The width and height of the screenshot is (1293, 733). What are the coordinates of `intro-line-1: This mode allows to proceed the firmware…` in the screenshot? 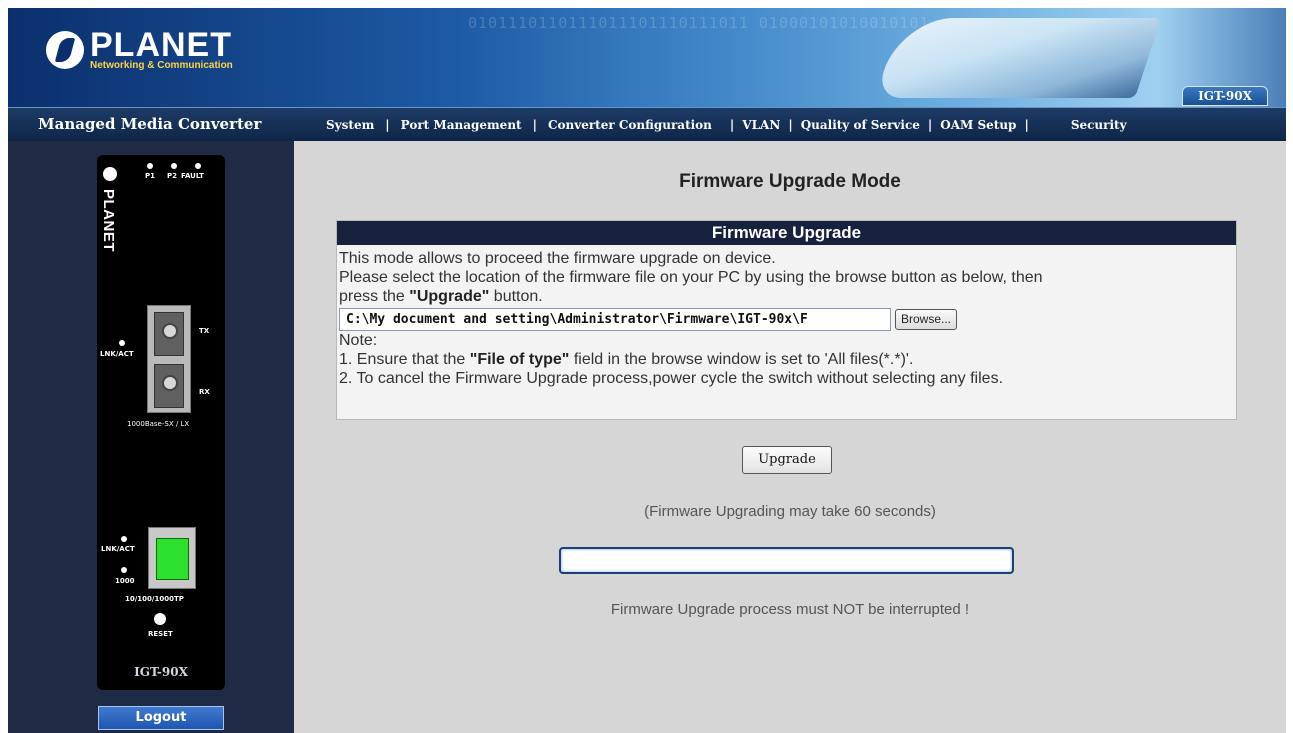 It's located at (557, 258).